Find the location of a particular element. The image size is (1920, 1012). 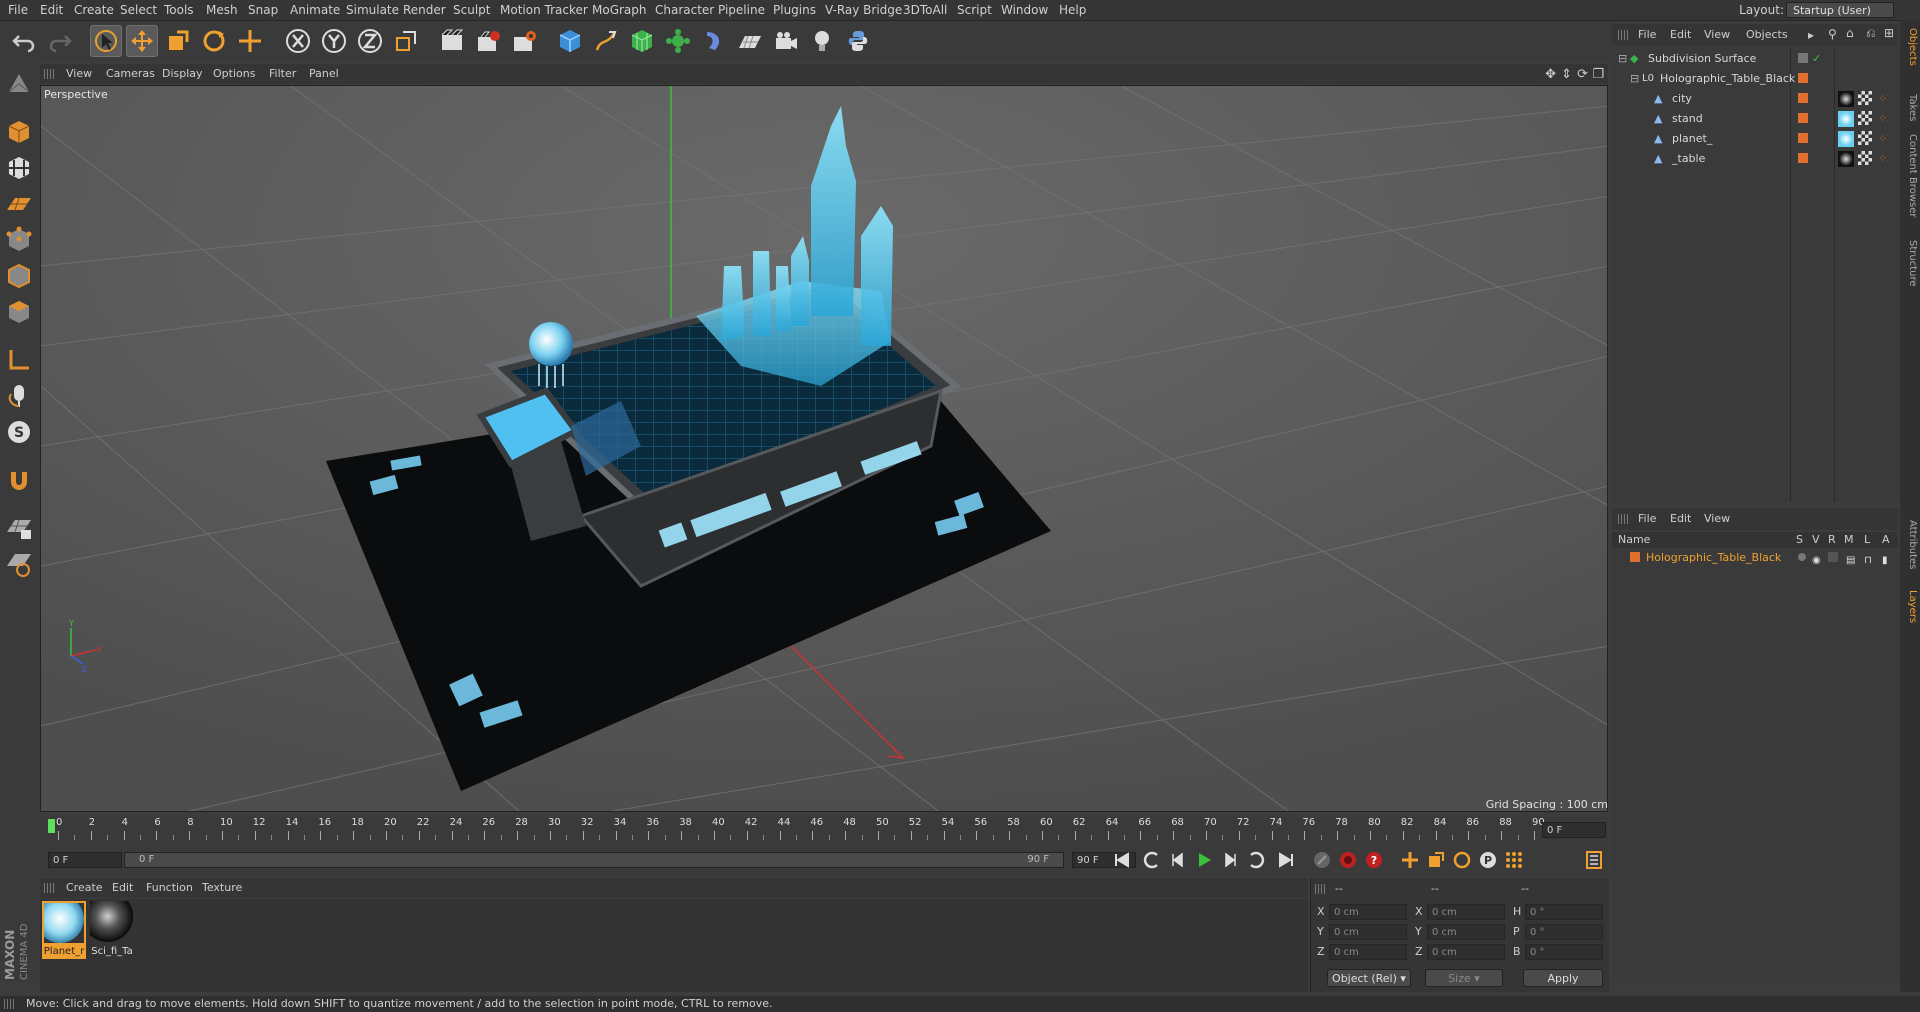

column-animation: A is located at coordinates (1886, 539).